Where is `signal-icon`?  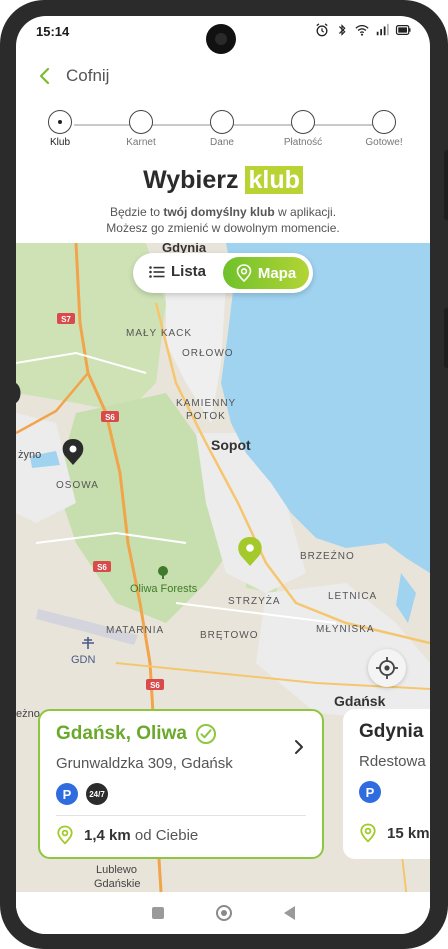
signal-icon is located at coordinates (382, 29).